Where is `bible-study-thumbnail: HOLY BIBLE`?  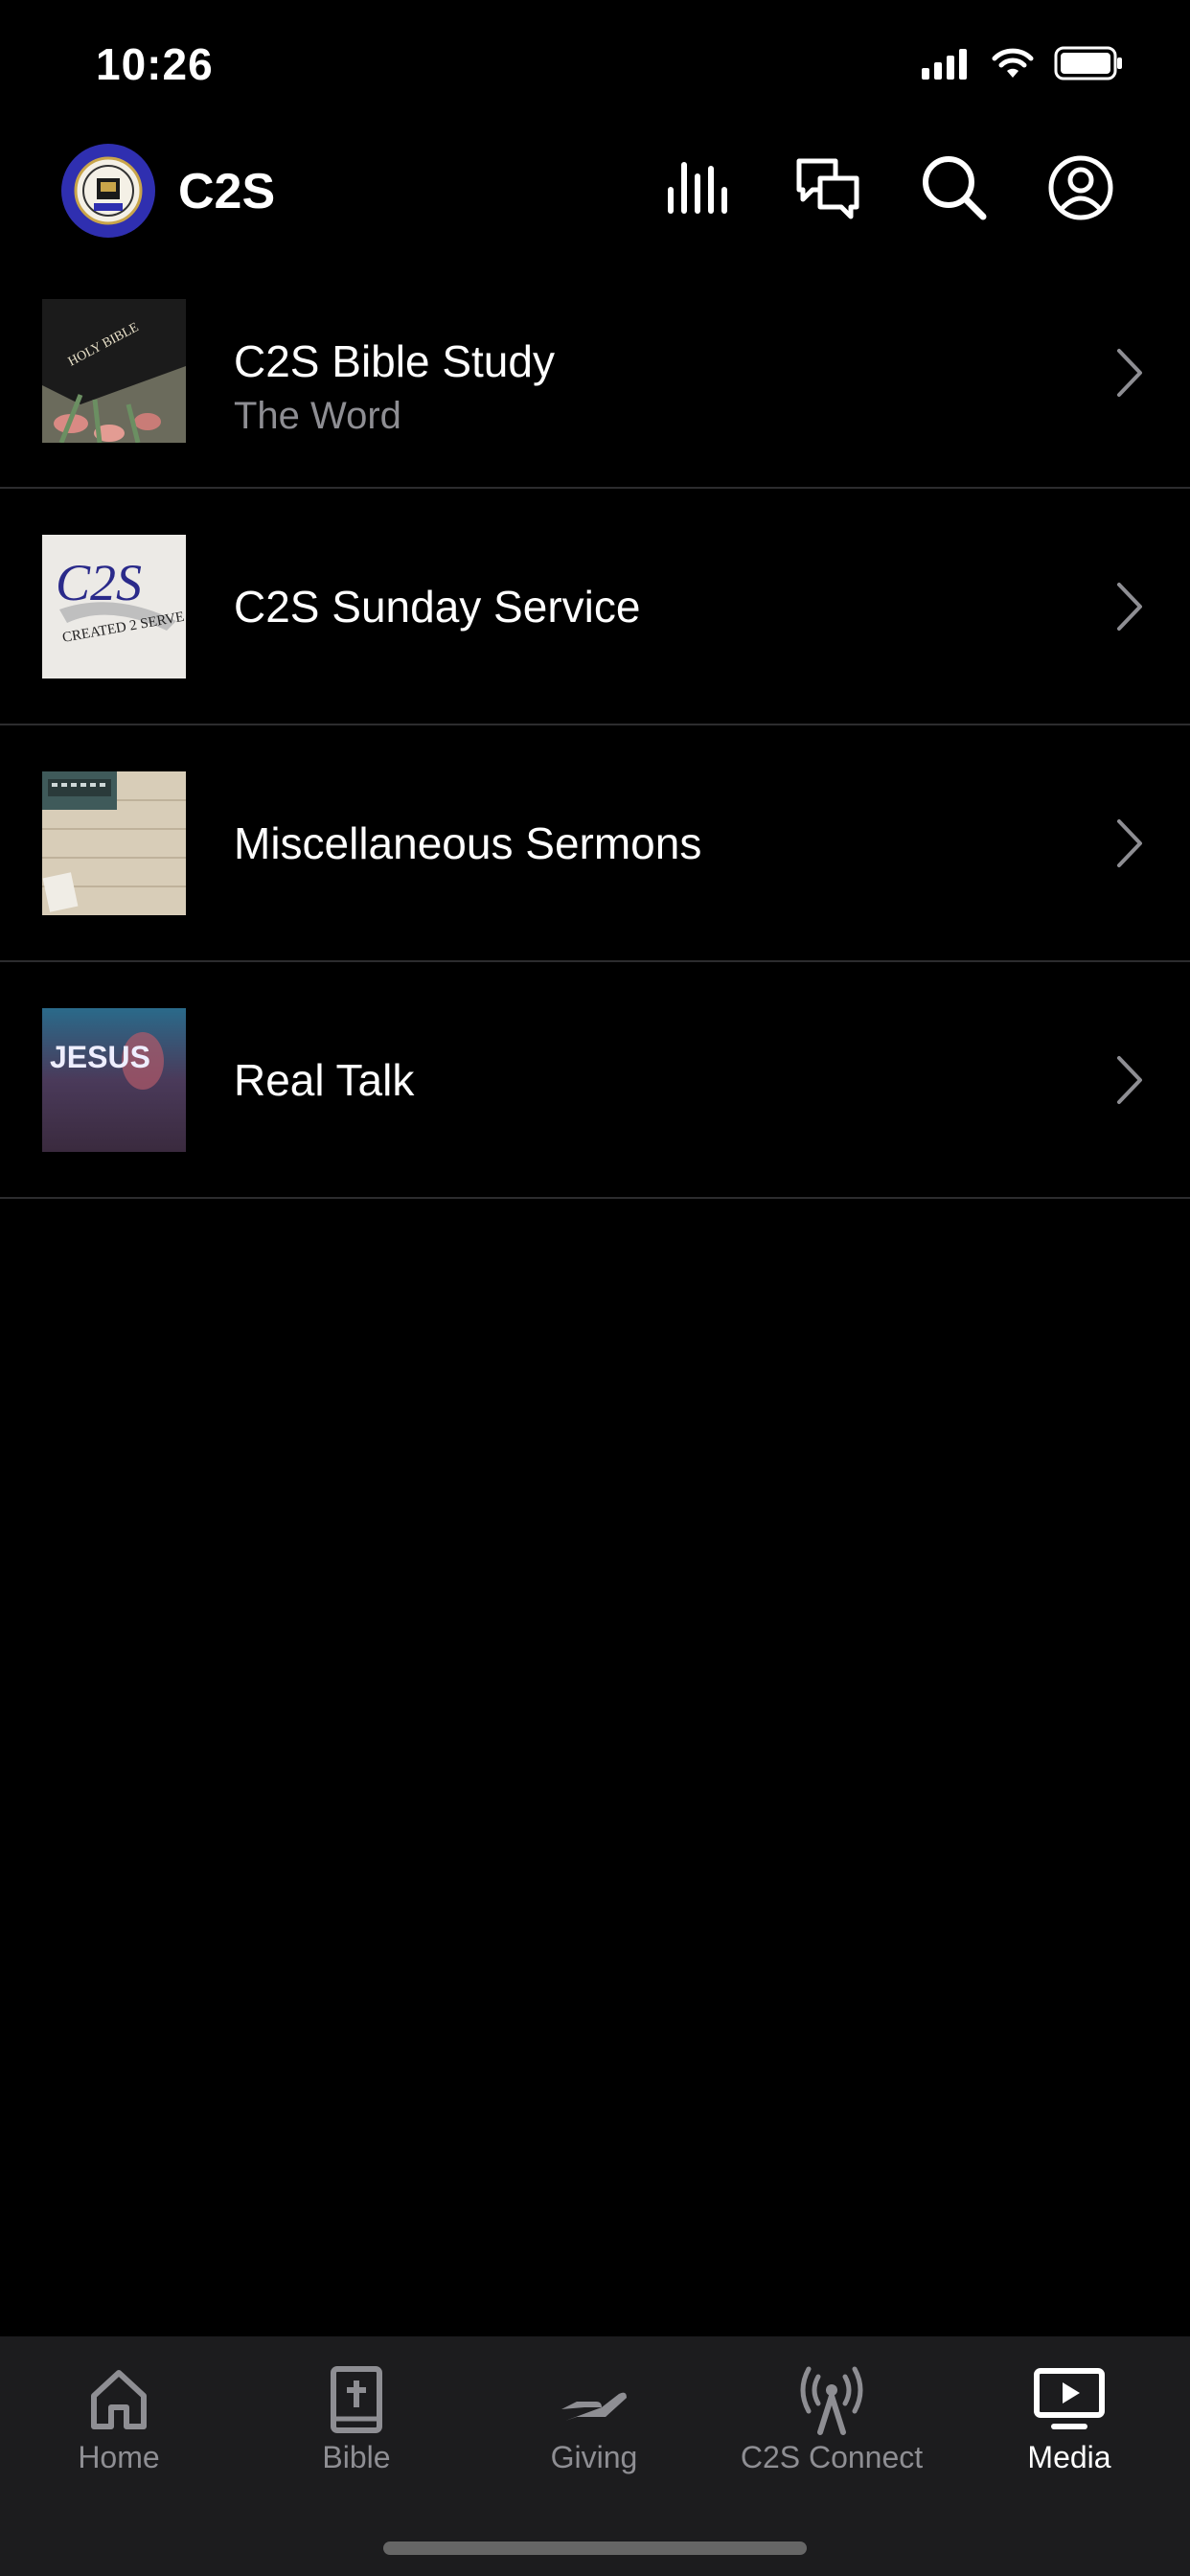
bible-study-thumbnail: HOLY BIBLE is located at coordinates (114, 371).